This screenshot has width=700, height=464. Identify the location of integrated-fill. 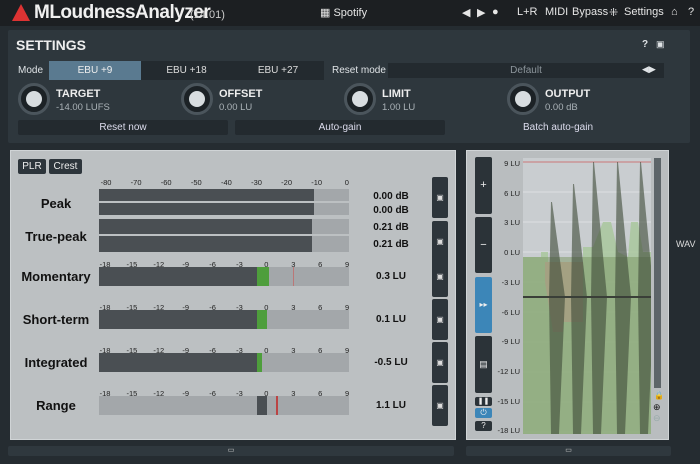
(178, 362).